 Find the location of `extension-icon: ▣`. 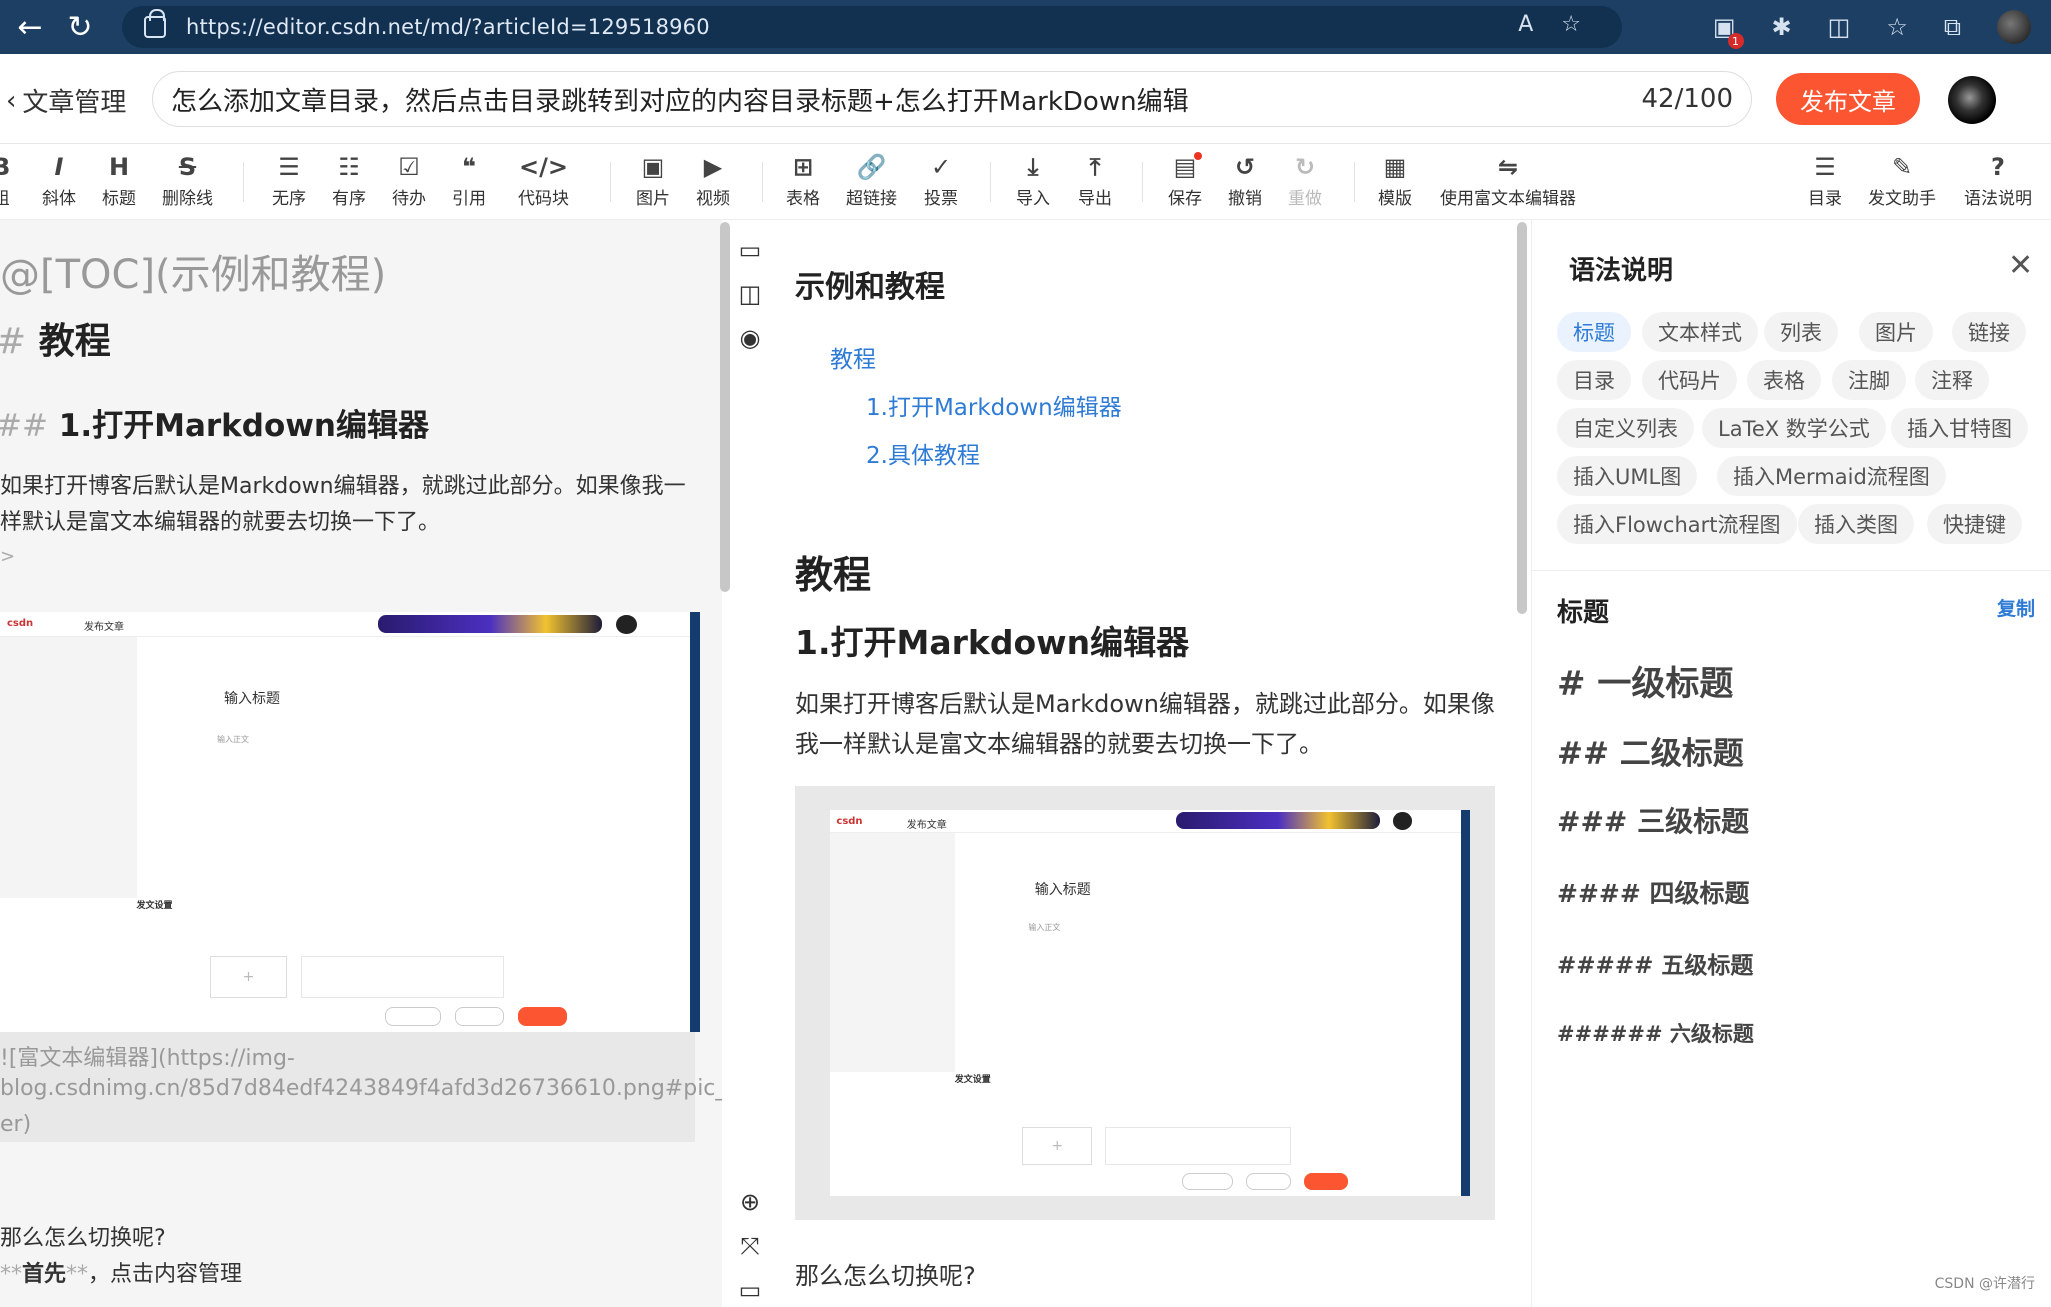

extension-icon: ▣ is located at coordinates (1728, 31).